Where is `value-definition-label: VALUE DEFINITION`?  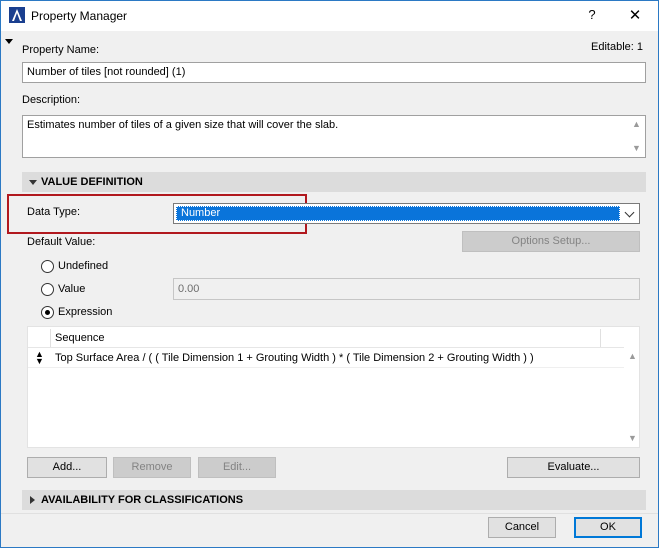 value-definition-label: VALUE DEFINITION is located at coordinates (92, 182).